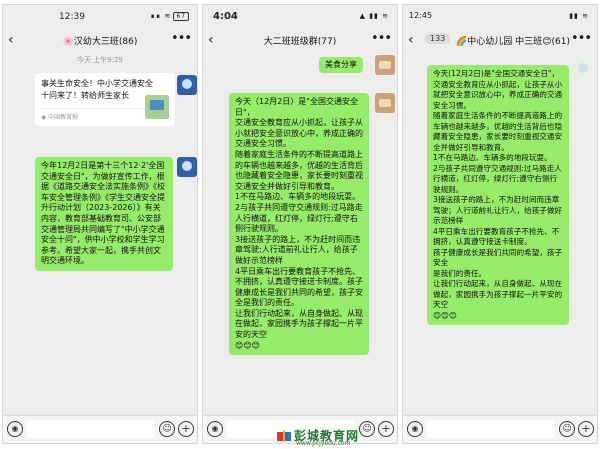 The image size is (600, 449). Describe the element at coordinates (323, 443) in the screenshot. I see `watermark-url: www.pcjyedu.com` at that location.